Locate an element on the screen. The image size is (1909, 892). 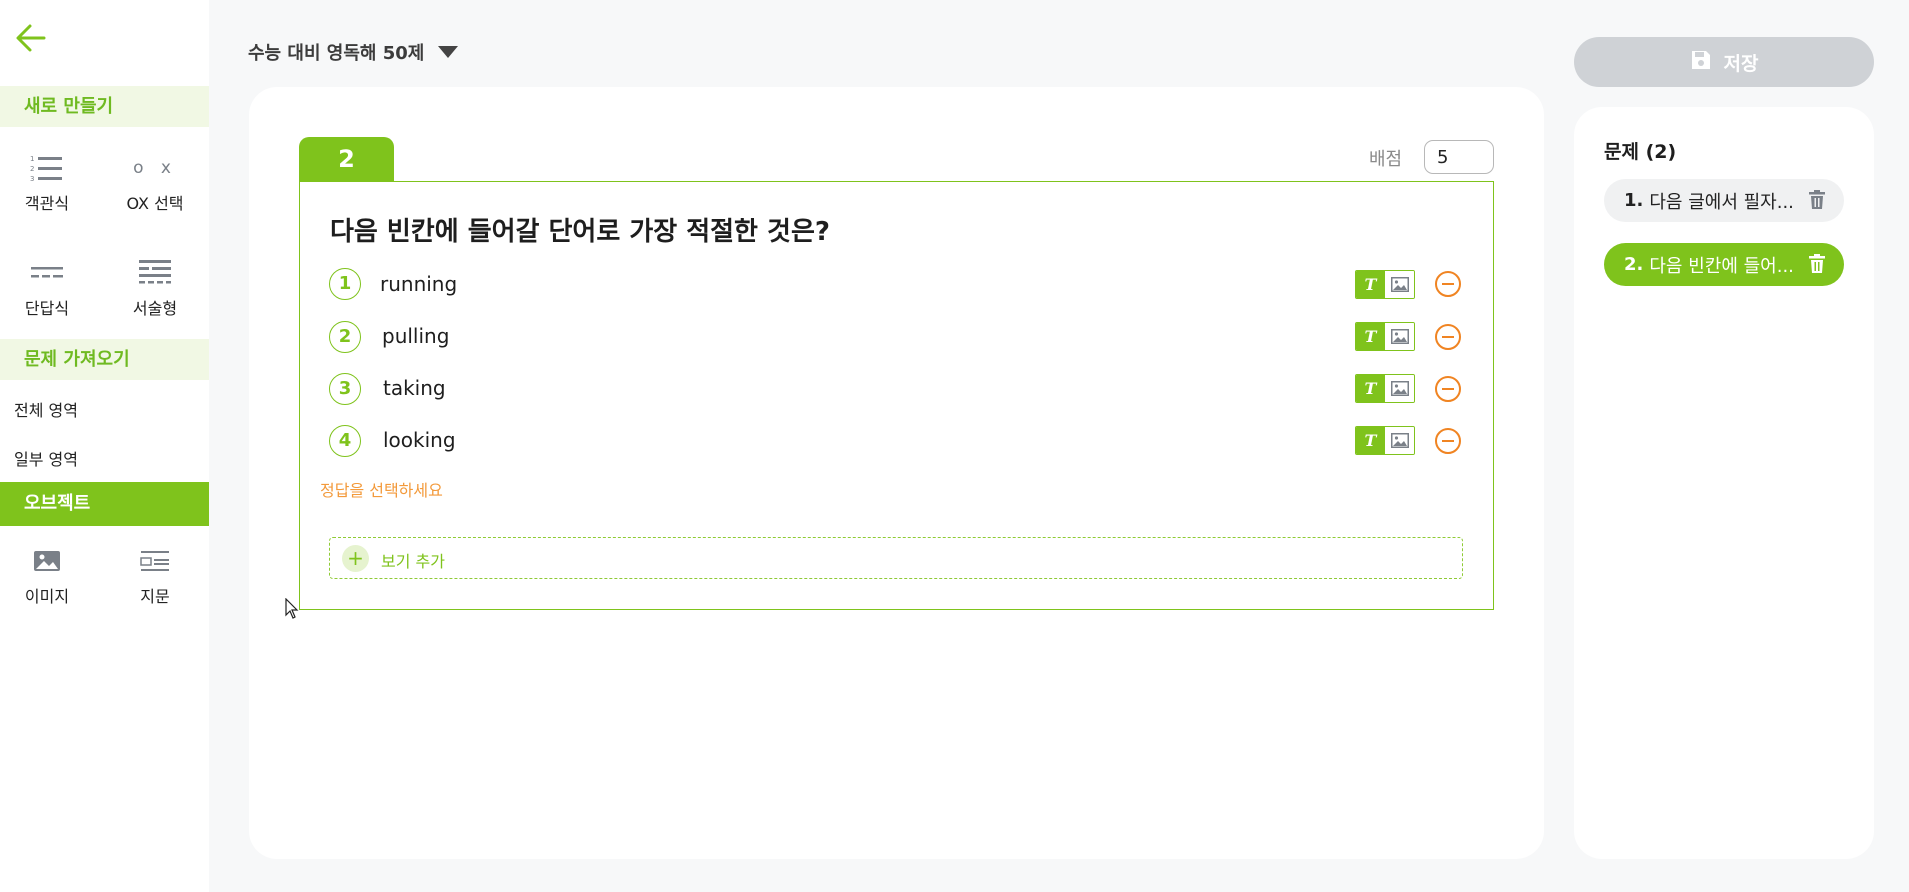
mouse-cursor-icon is located at coordinates (292, 610).